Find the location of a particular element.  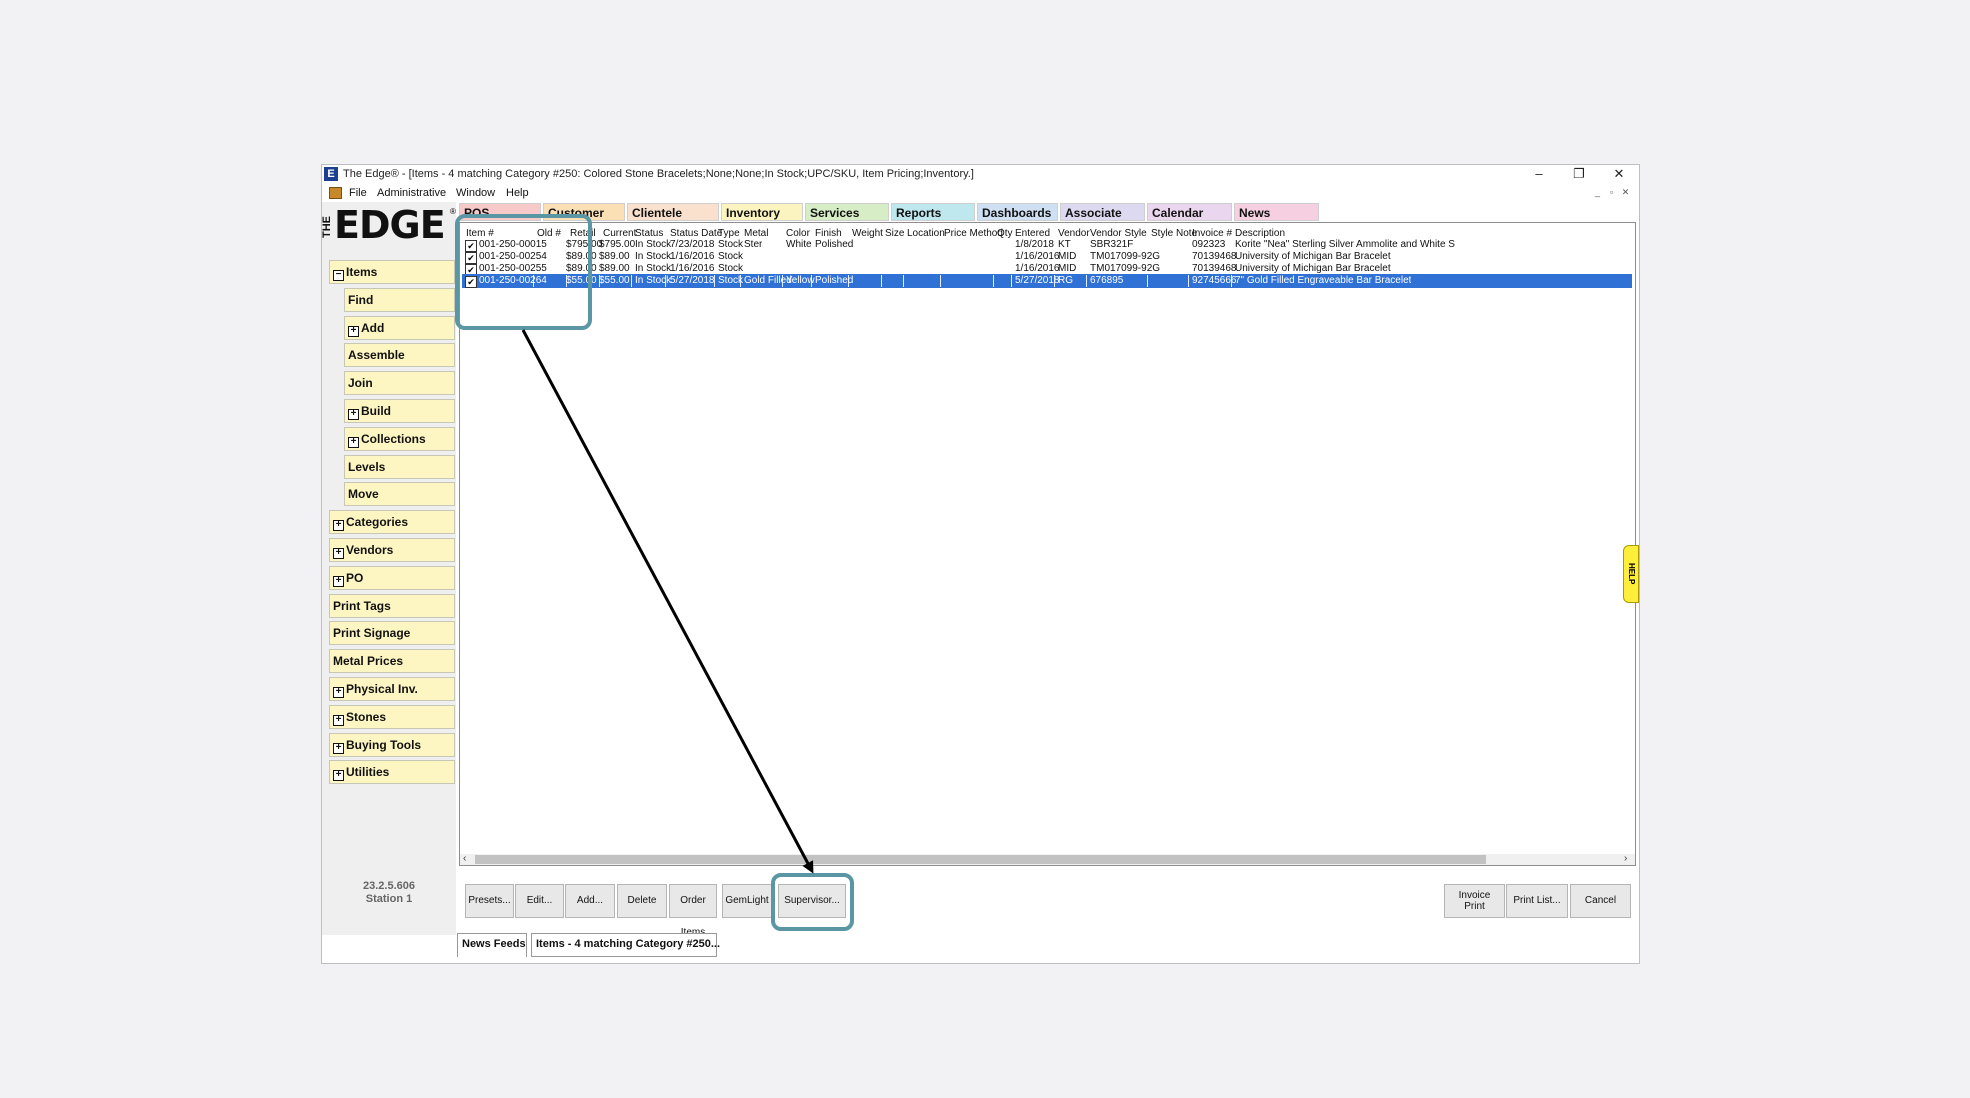

annotation-arrow is located at coordinates (667, 601).